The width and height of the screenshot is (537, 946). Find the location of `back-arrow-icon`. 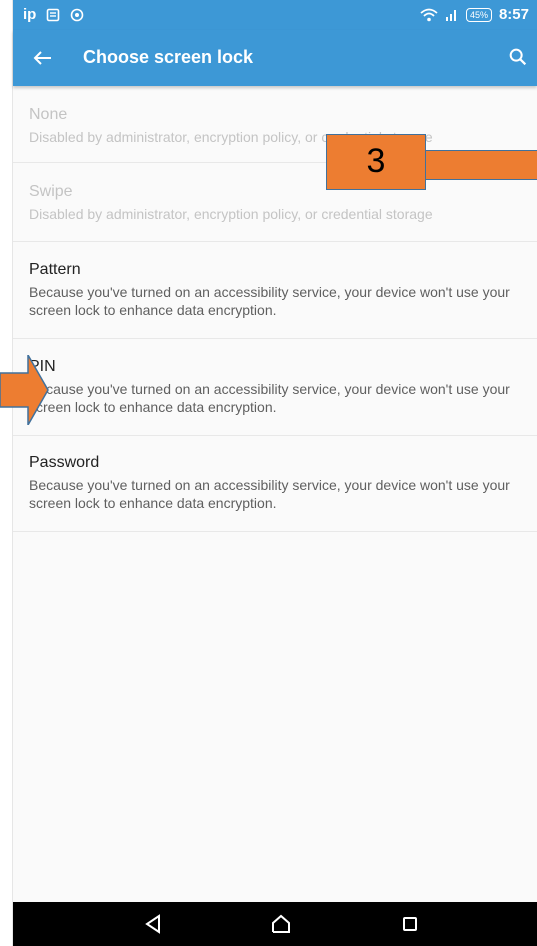

back-arrow-icon is located at coordinates (43, 58).